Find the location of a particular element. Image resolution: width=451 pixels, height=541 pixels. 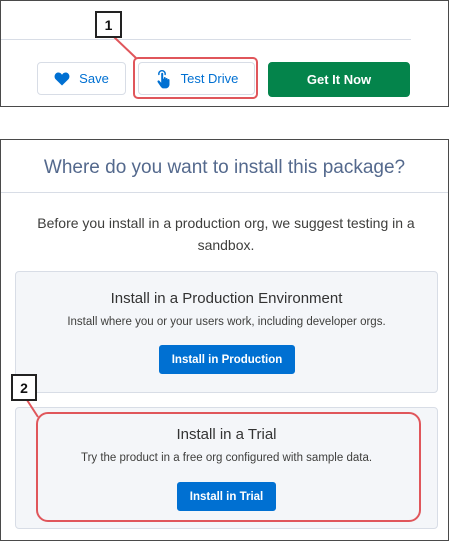

step-2-number: 2 is located at coordinates (24, 387).